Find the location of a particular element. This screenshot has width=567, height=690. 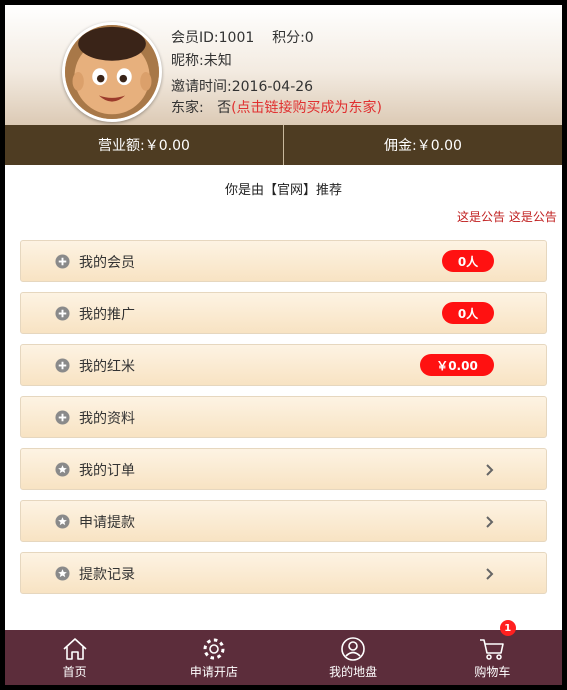

partner-label: 东家: is located at coordinates (187, 108).